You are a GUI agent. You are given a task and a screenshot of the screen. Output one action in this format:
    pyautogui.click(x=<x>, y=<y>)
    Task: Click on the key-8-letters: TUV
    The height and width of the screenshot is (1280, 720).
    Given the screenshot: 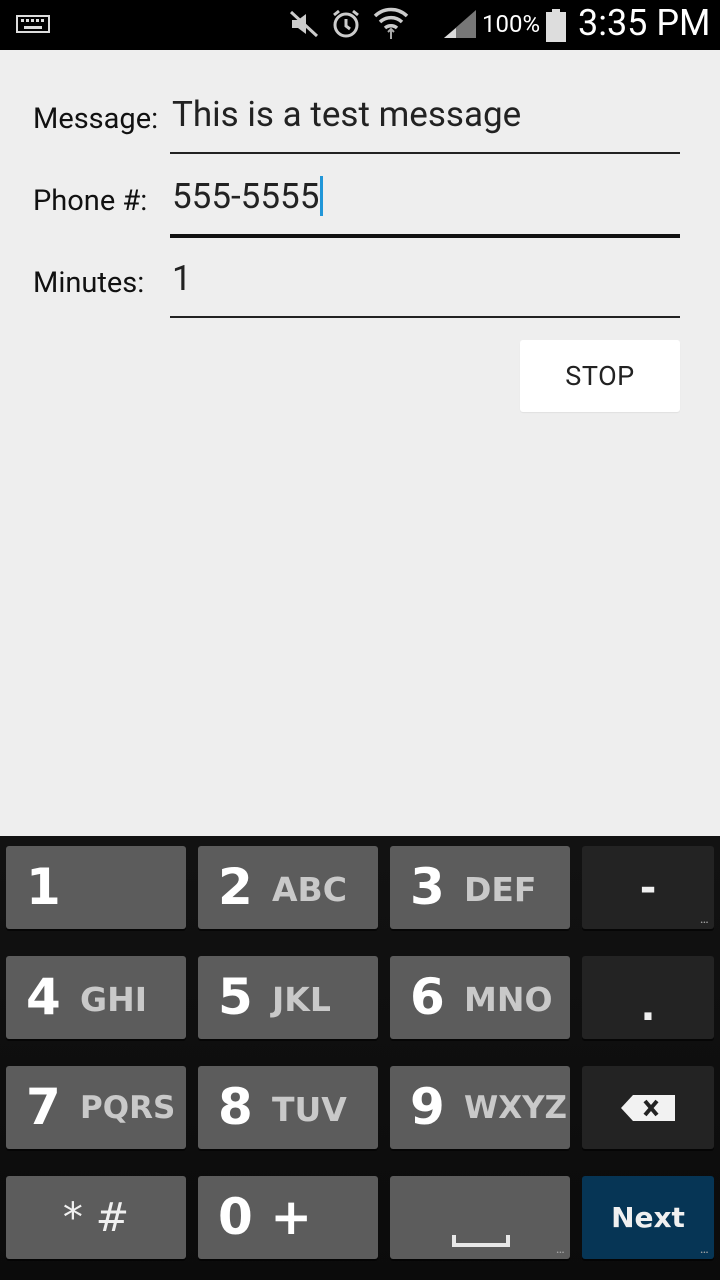 What is the action you would take?
    pyautogui.click(x=309, y=1109)
    